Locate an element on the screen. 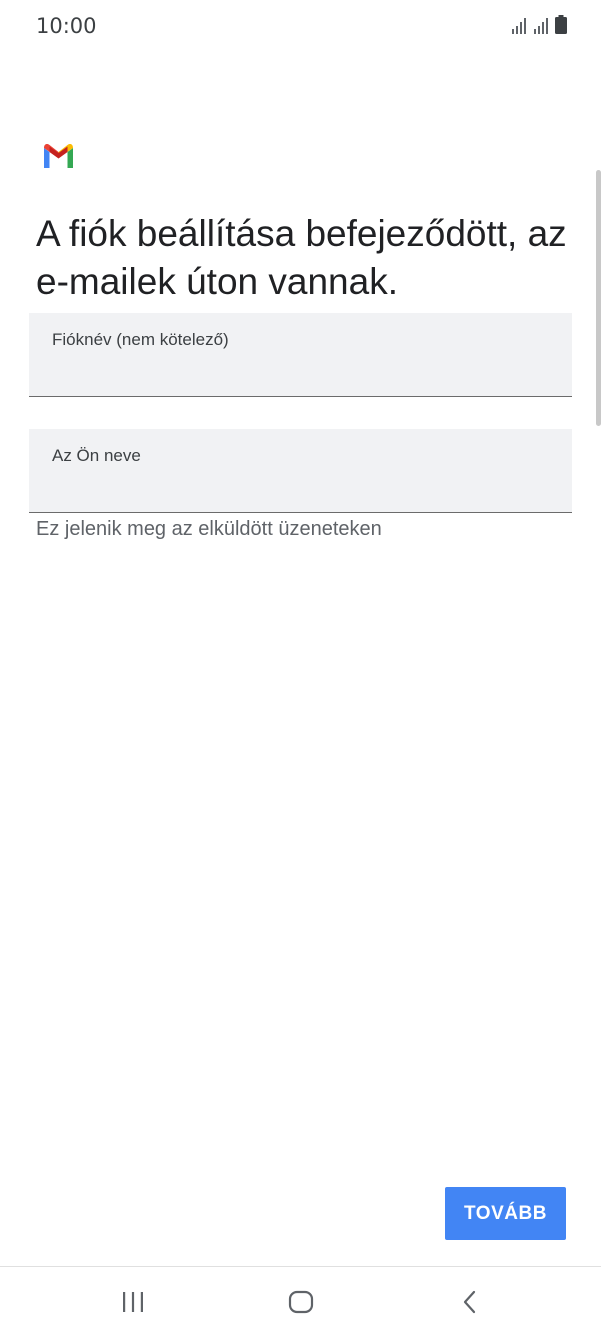  battery-icon is located at coordinates (561, 24).